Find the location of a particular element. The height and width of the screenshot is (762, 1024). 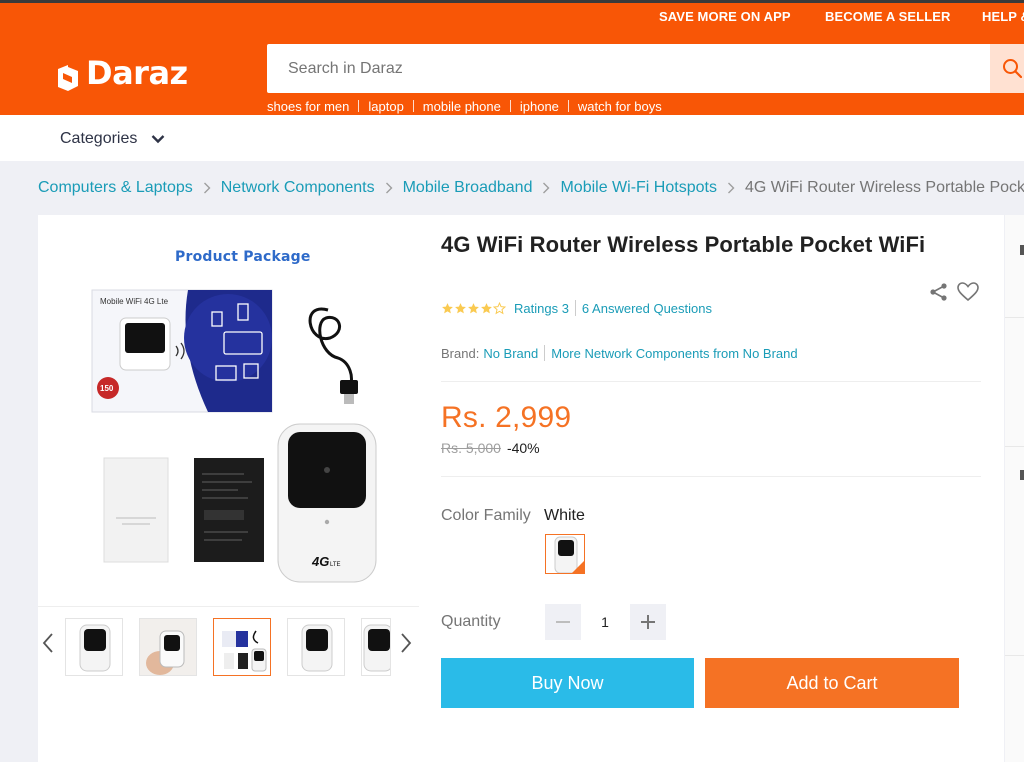

brand-label: Brand: is located at coordinates (460, 353).